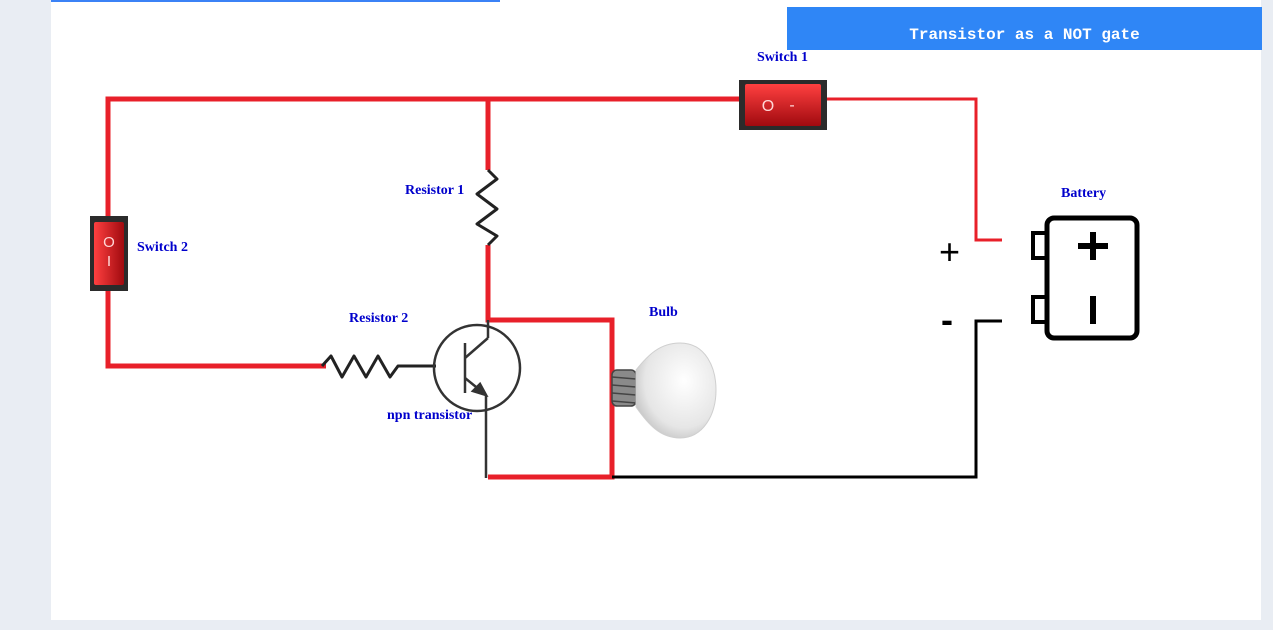 This screenshot has width=1273, height=630. I want to click on npn-transistor, so click(477, 399).